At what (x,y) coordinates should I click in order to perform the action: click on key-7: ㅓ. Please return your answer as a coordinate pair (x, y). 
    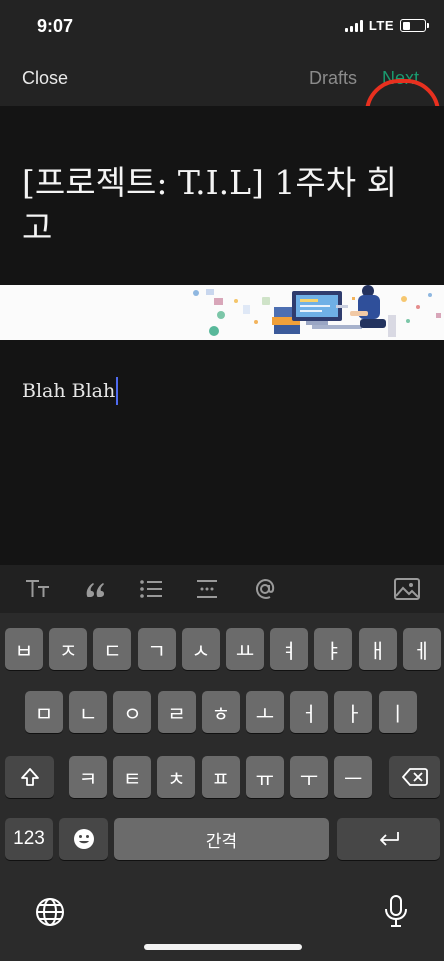
    Looking at the image, I should click on (309, 712).